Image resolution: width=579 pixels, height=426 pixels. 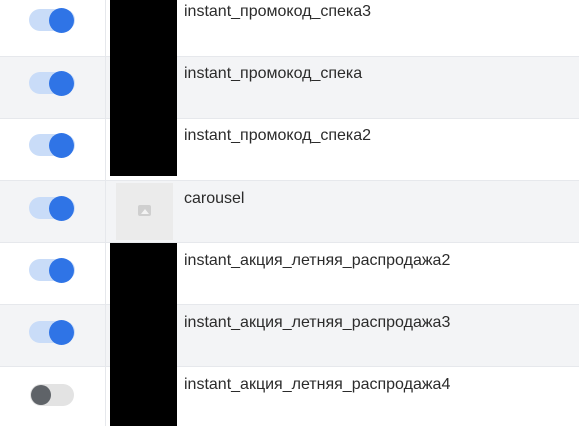 I want to click on item-name: instant_промокод_спека3, so click(x=277, y=12).